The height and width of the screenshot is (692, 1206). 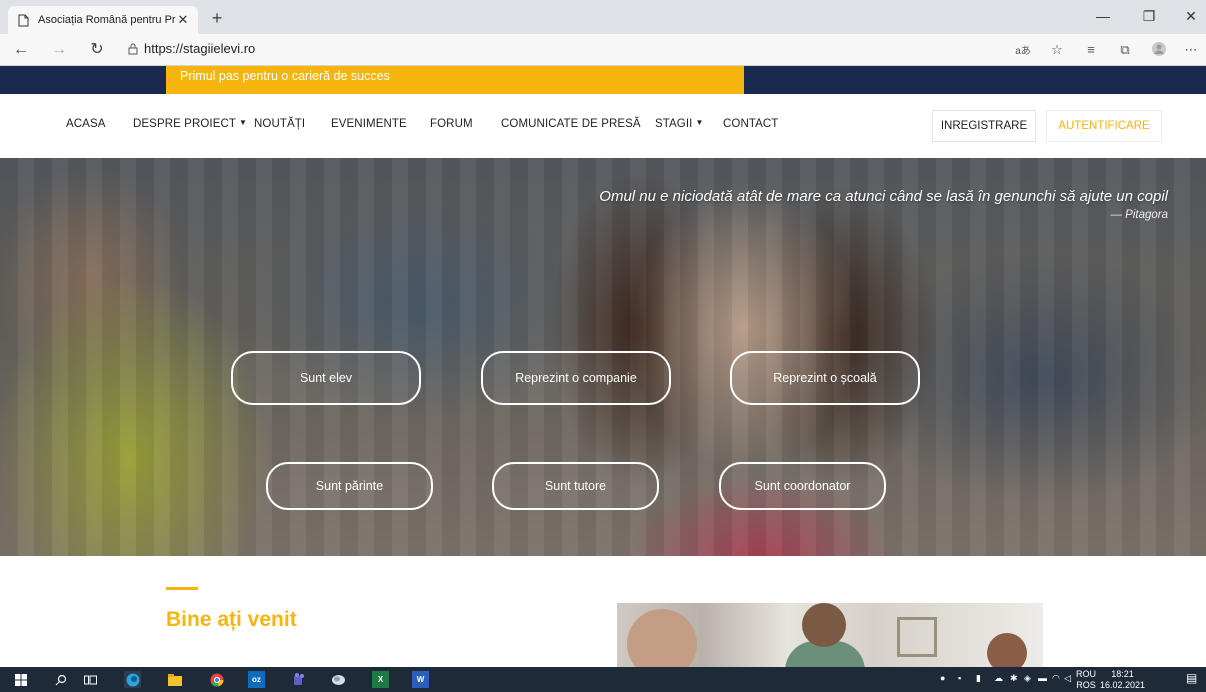 I want to click on system-clock: 18:21 16.02.2021, so click(x=1122, y=680).